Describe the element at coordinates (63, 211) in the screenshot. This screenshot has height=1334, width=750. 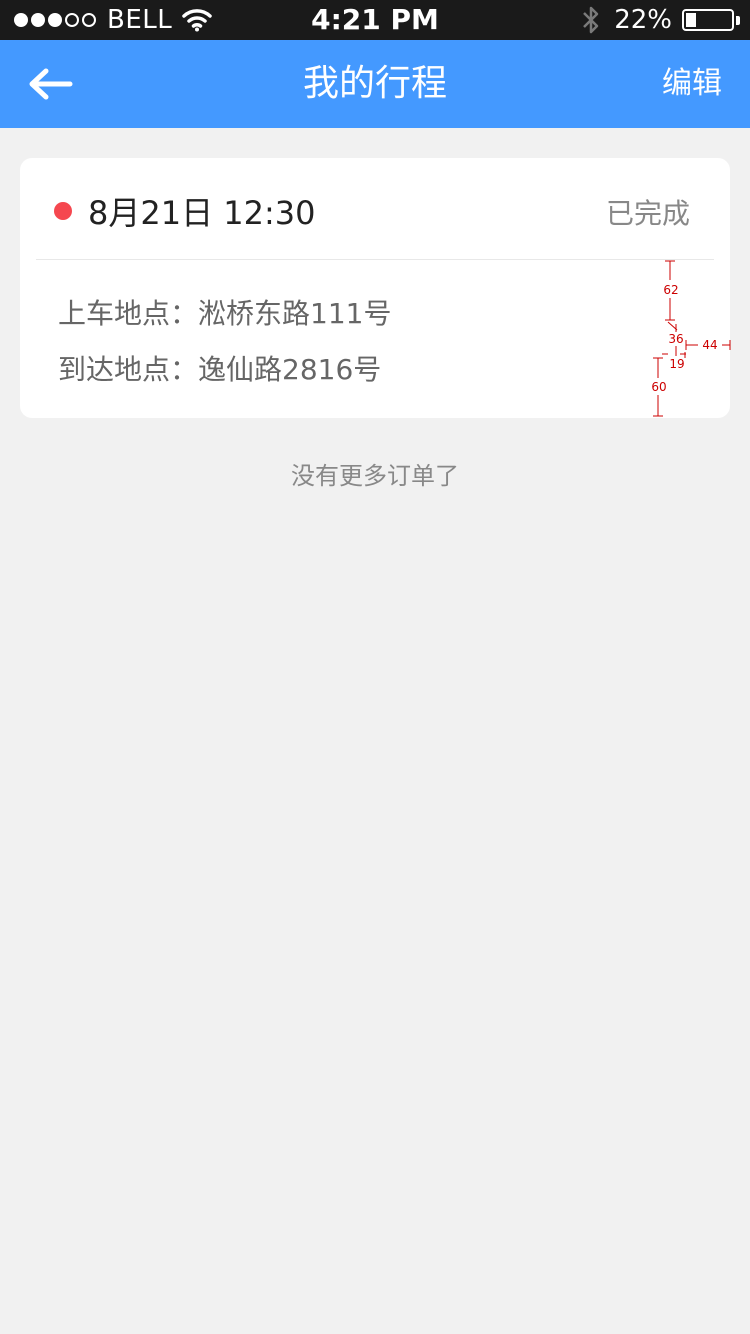
I see `status-dot-icon` at that location.